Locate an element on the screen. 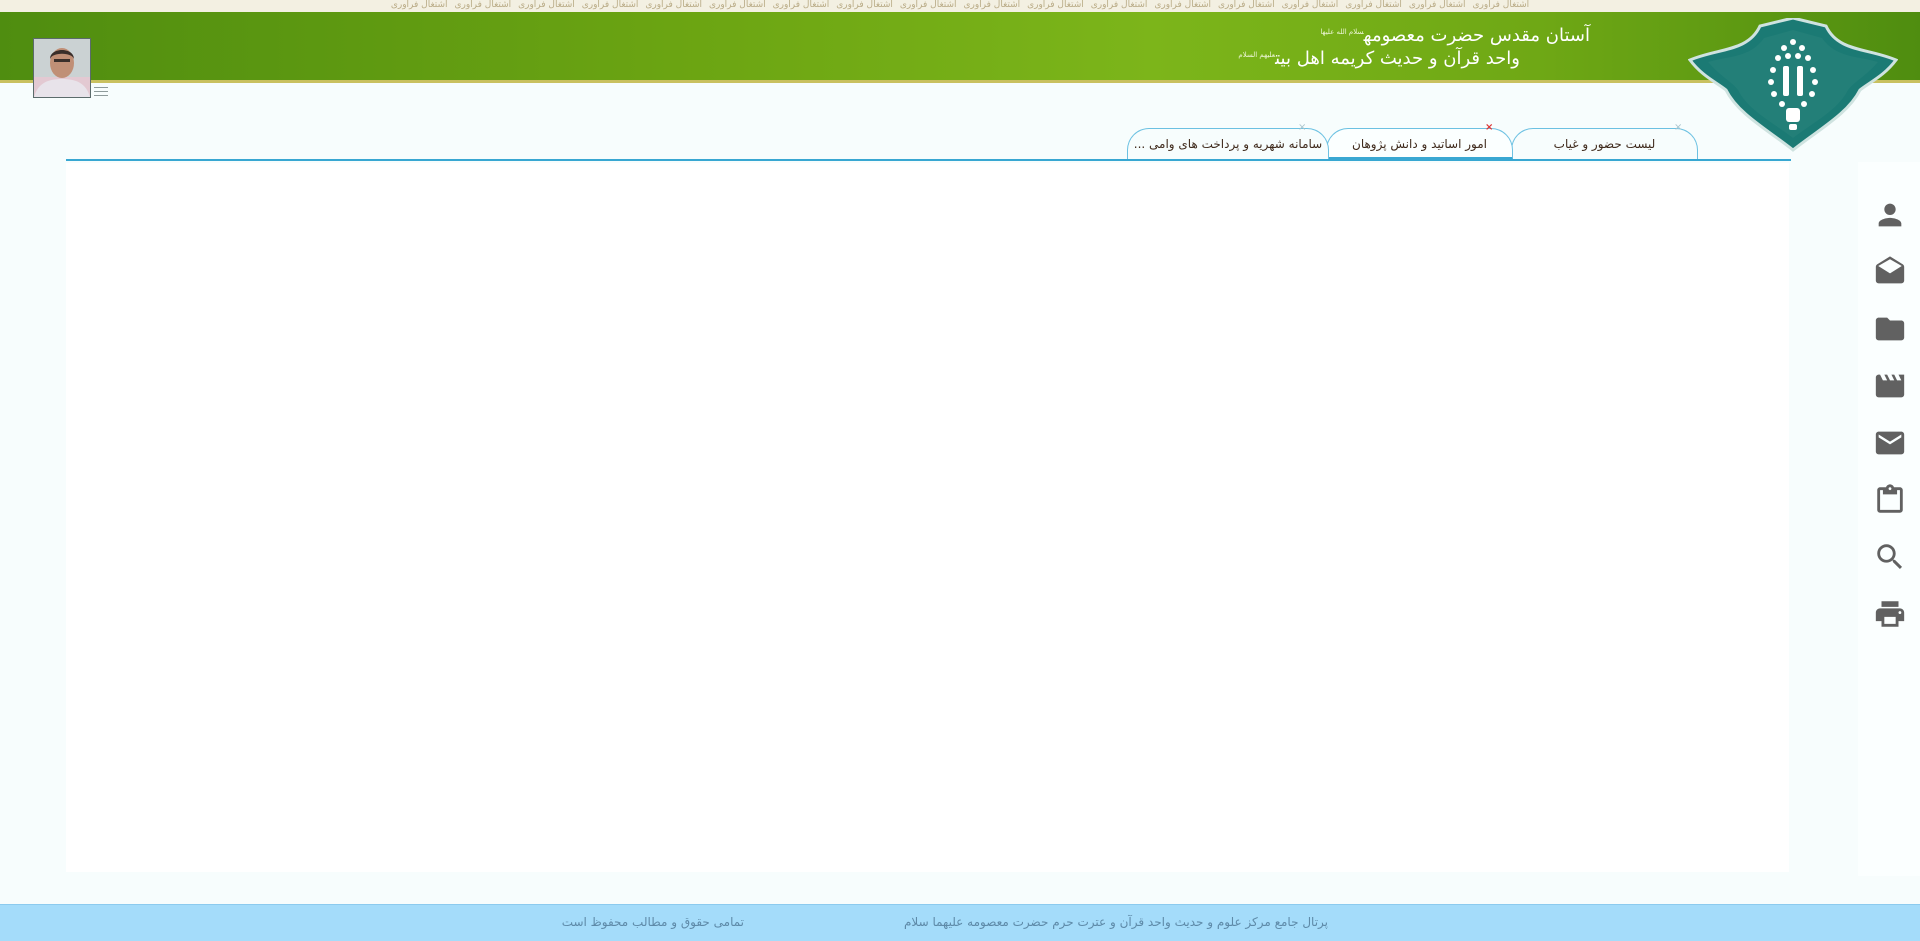  footer-copyright: تمامی حقوق و مطالب محفوظ است is located at coordinates (652, 922).